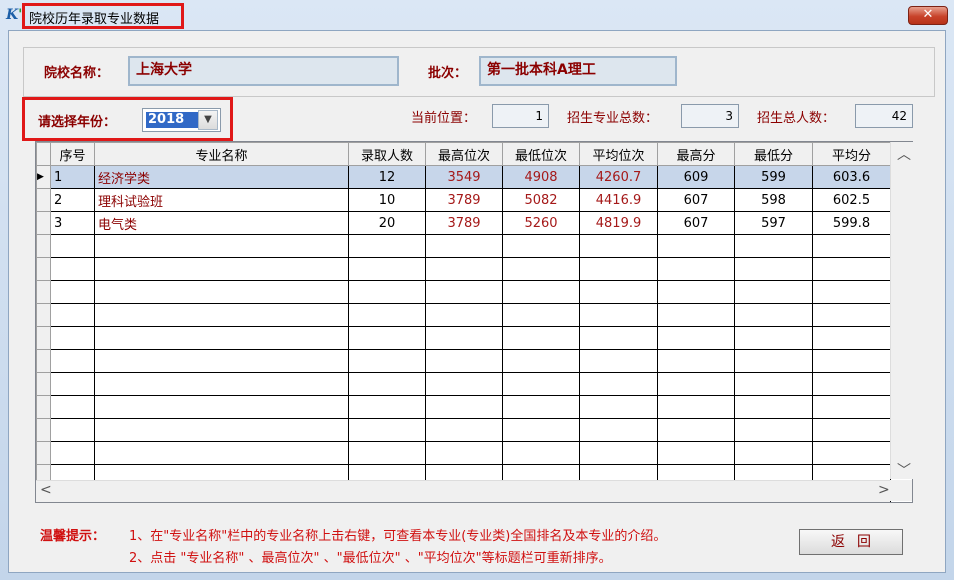  I want to click on position-label: 当前位置：, so click(444, 118).